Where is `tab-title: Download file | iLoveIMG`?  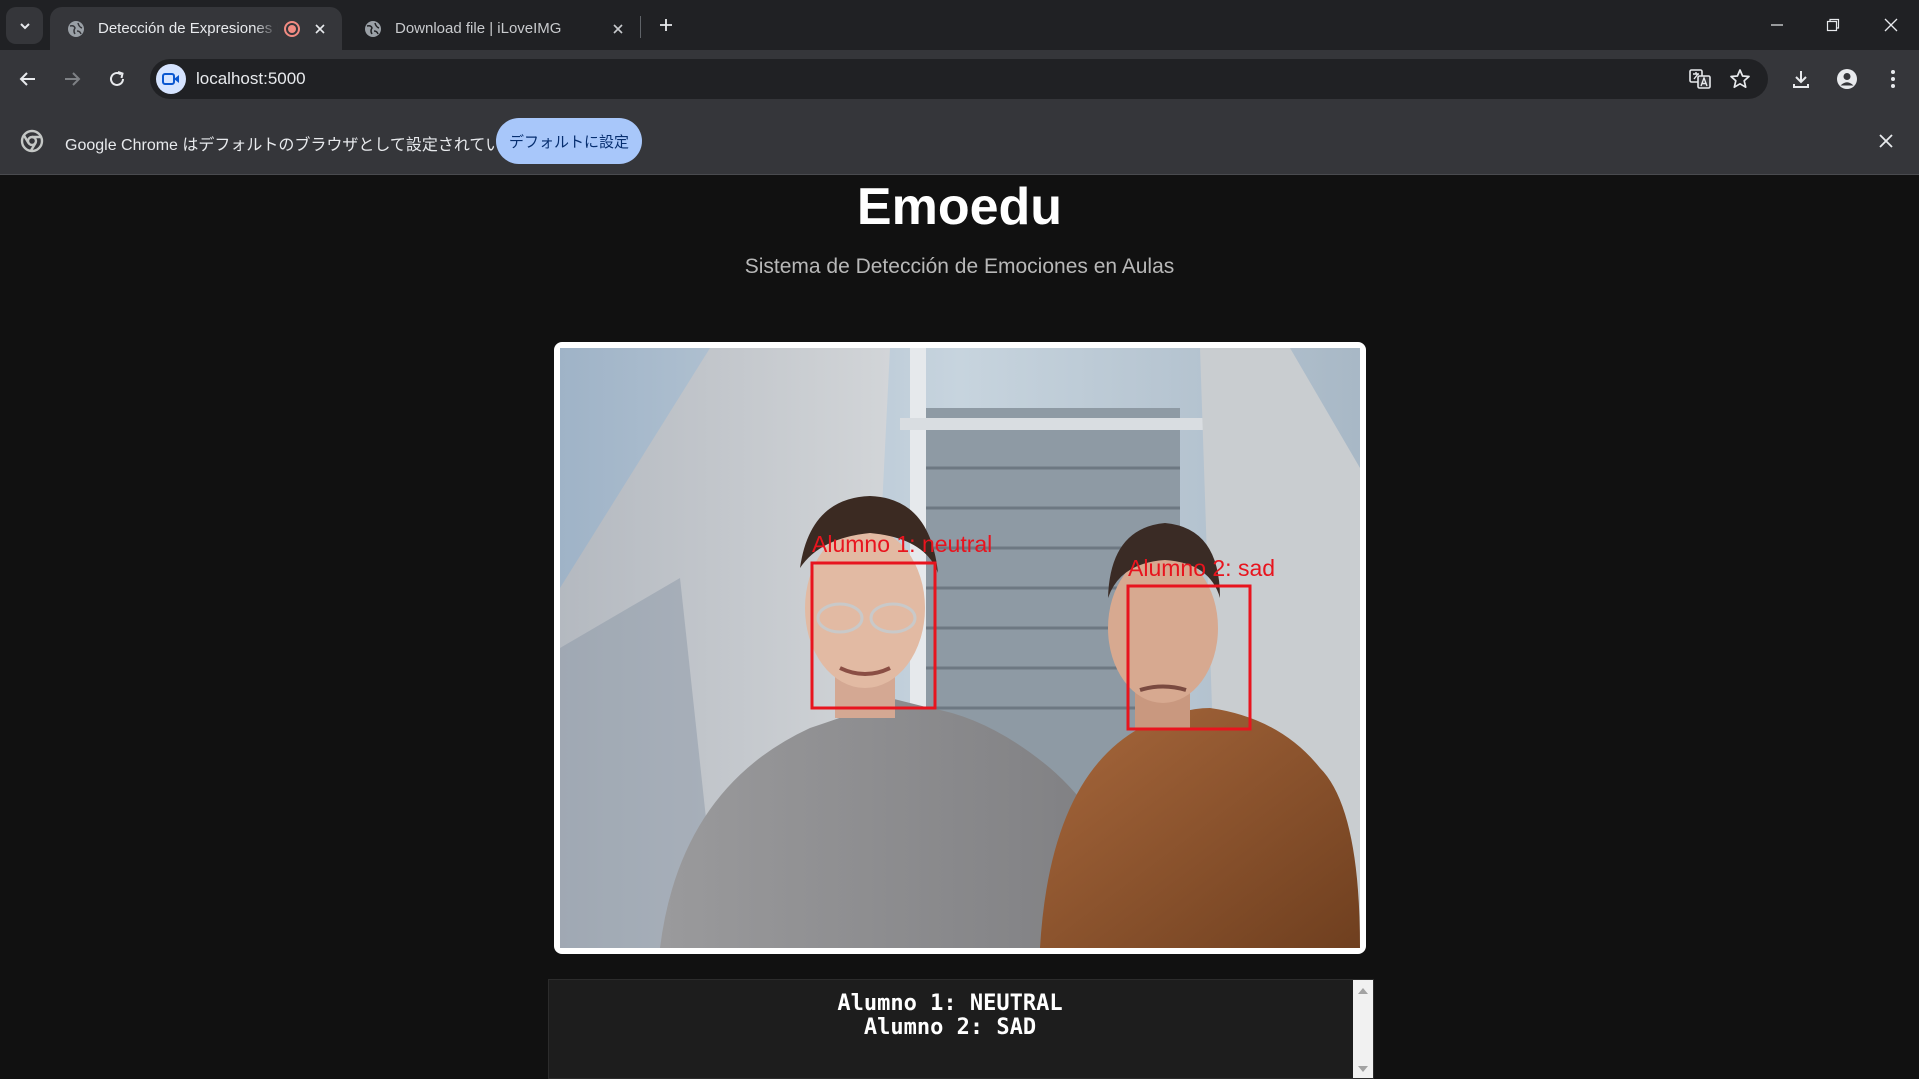
tab-title: Download file | iLoveIMG is located at coordinates (478, 28).